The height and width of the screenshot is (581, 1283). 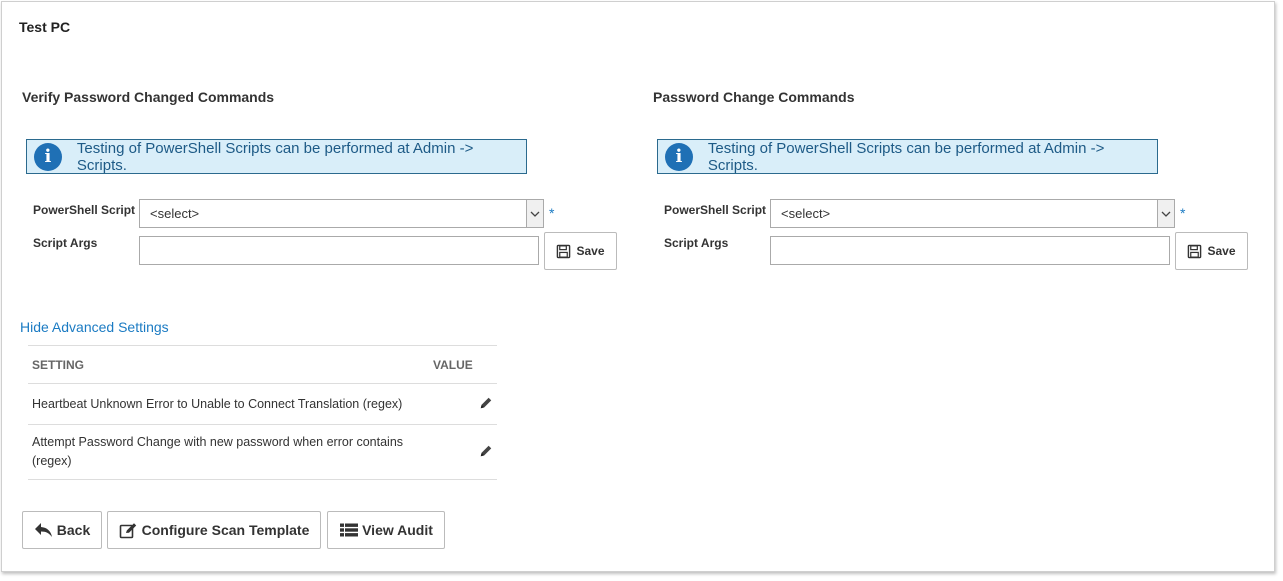 I want to click on view-audit-button: View Audit, so click(x=386, y=530).